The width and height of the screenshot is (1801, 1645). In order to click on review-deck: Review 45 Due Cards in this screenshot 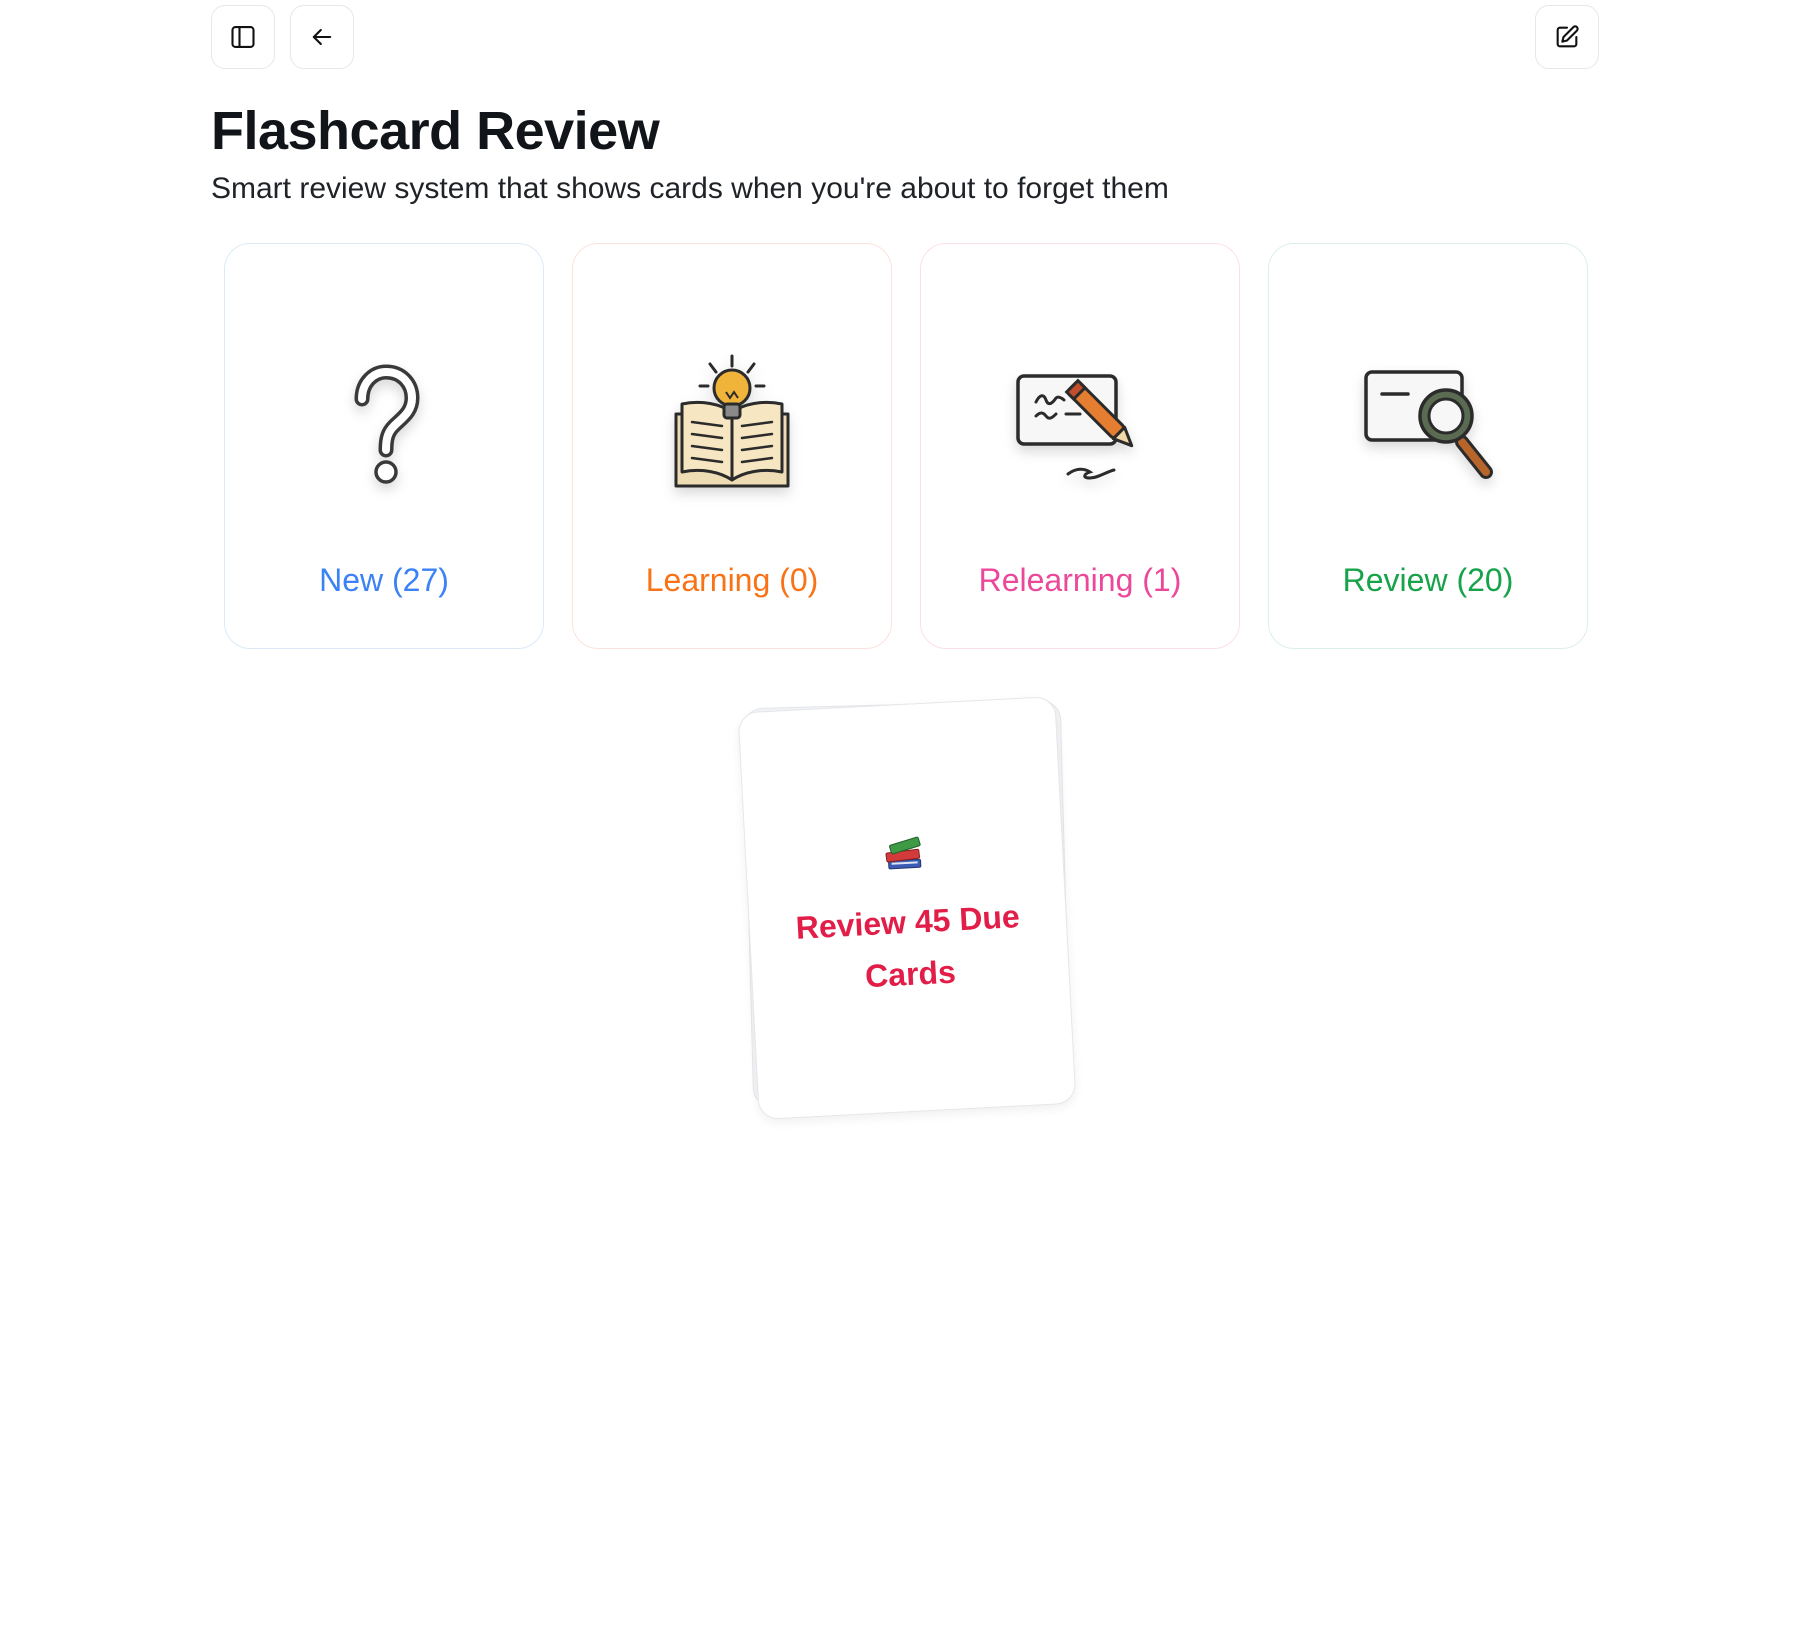, I will do `click(907, 905)`.